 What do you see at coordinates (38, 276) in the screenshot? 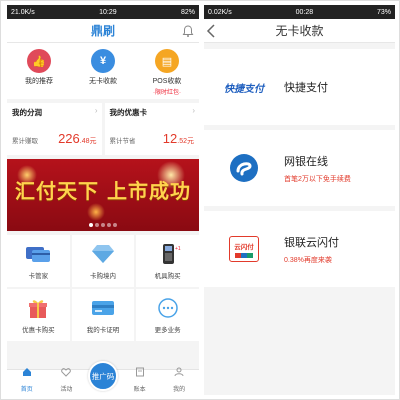
I see `tile-label: 卡管家` at bounding box center [38, 276].